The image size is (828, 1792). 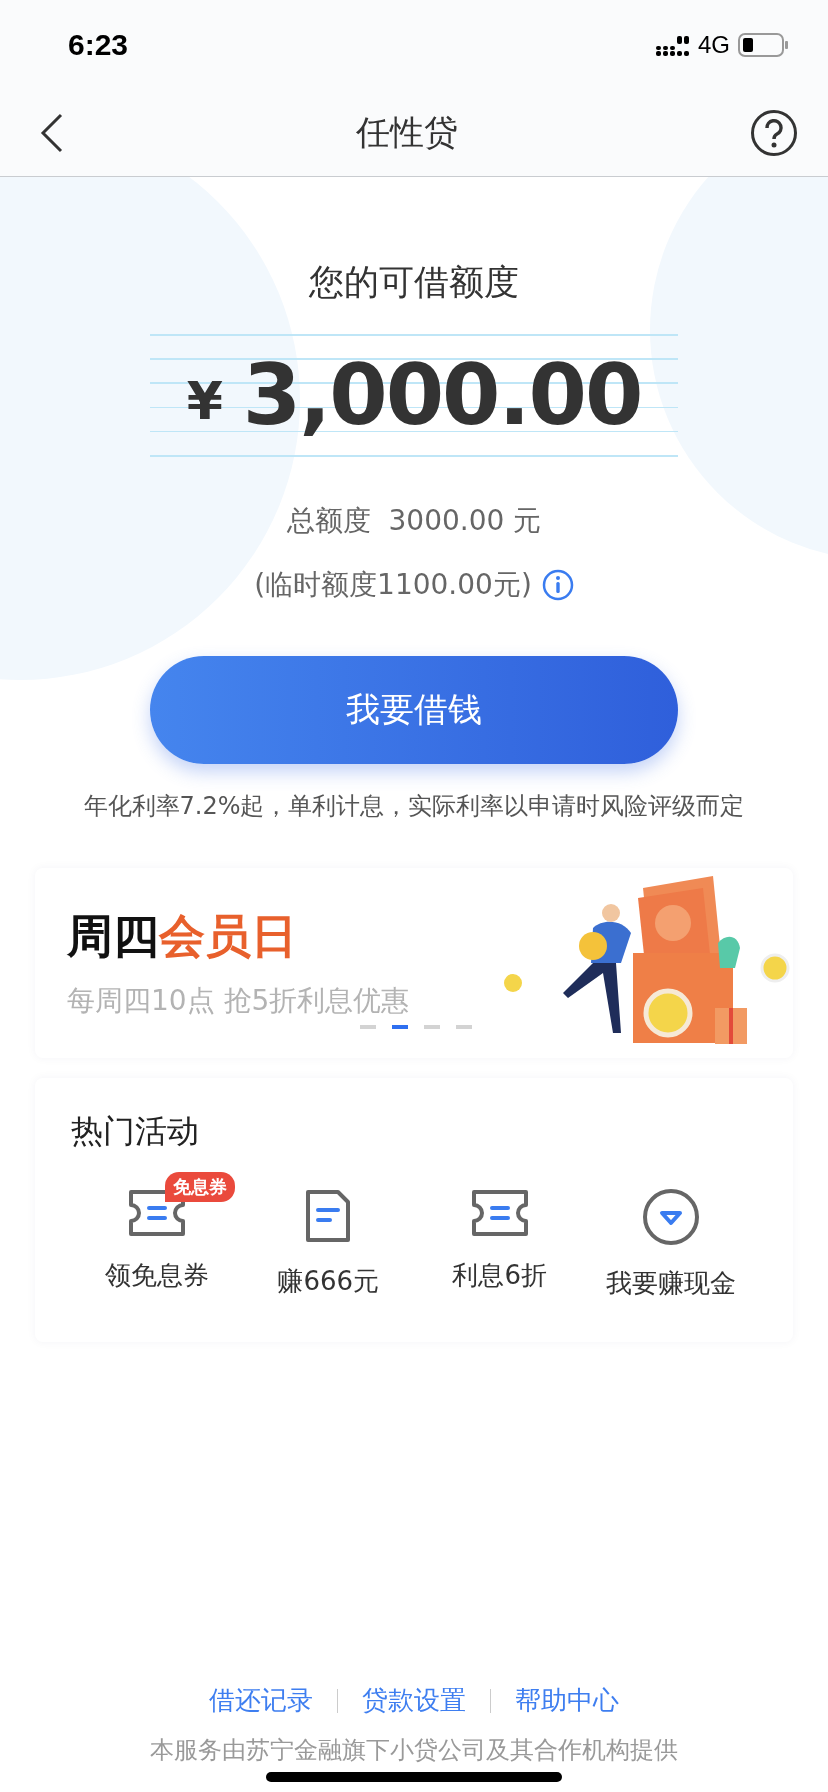 I want to click on banner-subtitle: 每周四10点 抢5折利息优惠, so click(x=238, y=1001).